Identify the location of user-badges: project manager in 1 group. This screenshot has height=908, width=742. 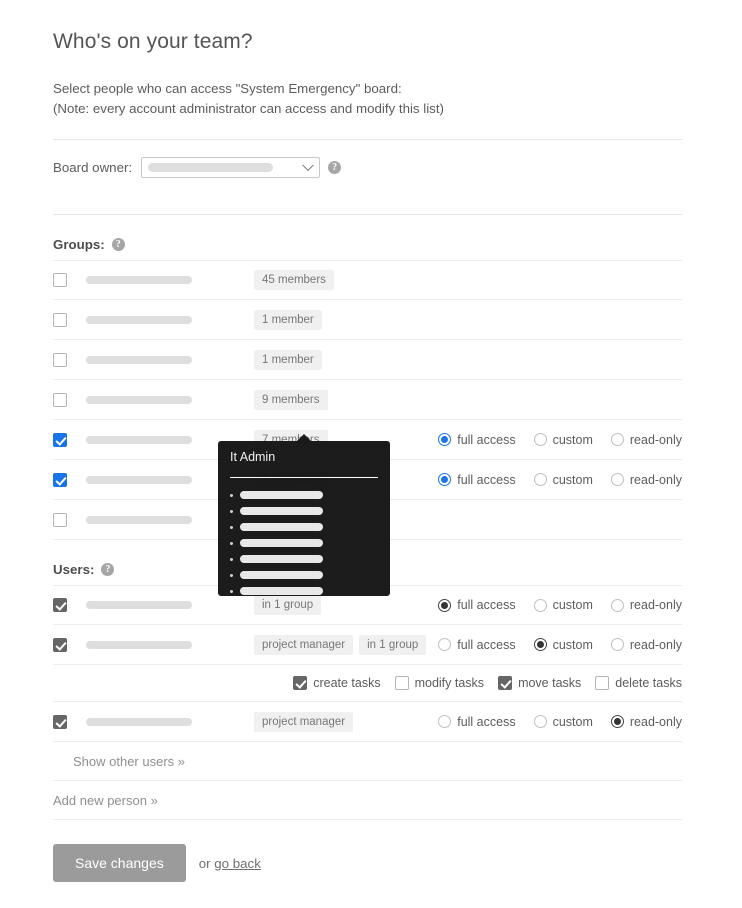
(340, 644).